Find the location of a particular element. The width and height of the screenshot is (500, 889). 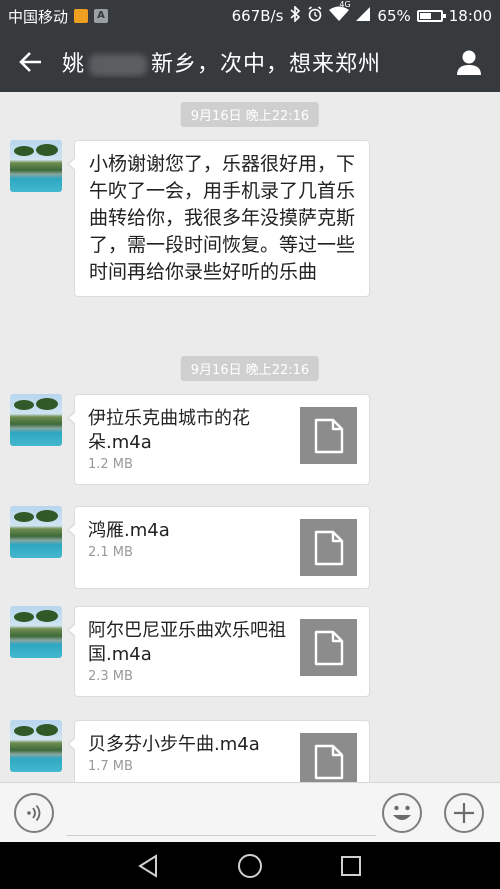

more-button is located at coordinates (464, 813).